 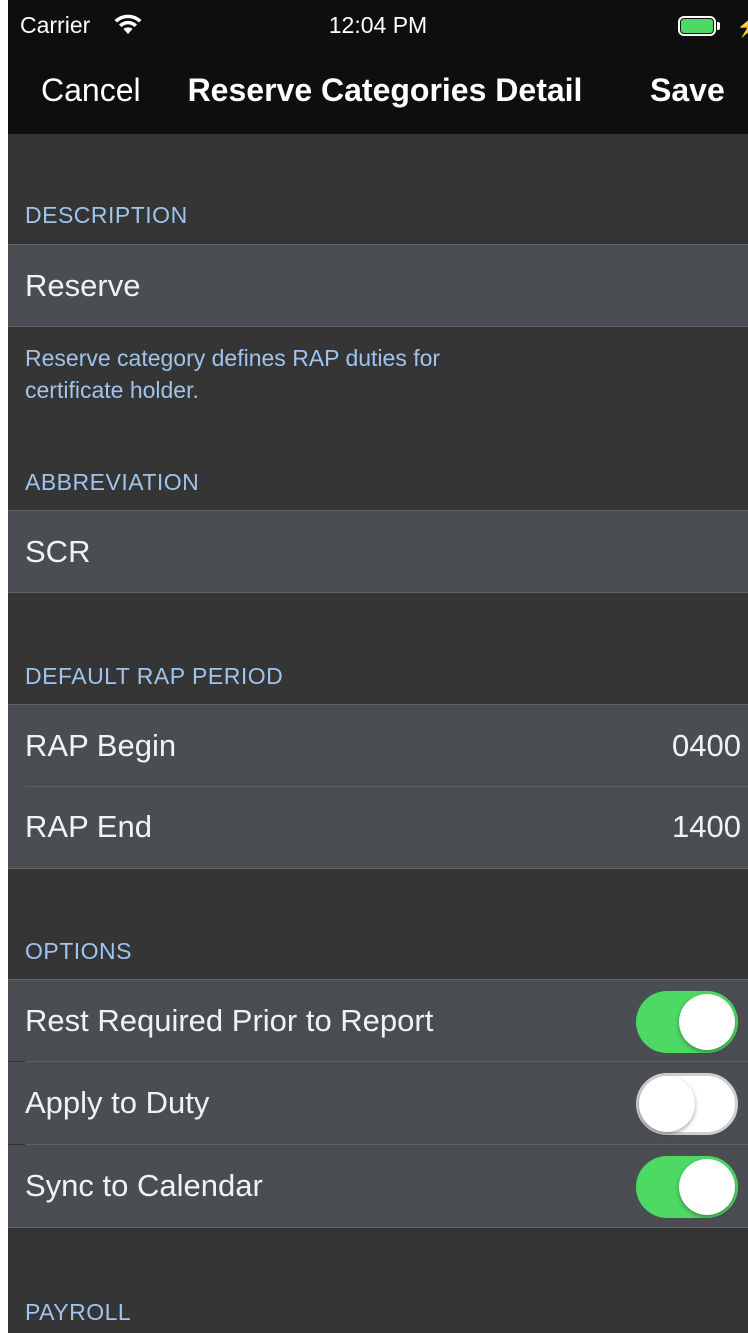 What do you see at coordinates (687, 1104) in the screenshot?
I see `apply-to-duty-toggle` at bounding box center [687, 1104].